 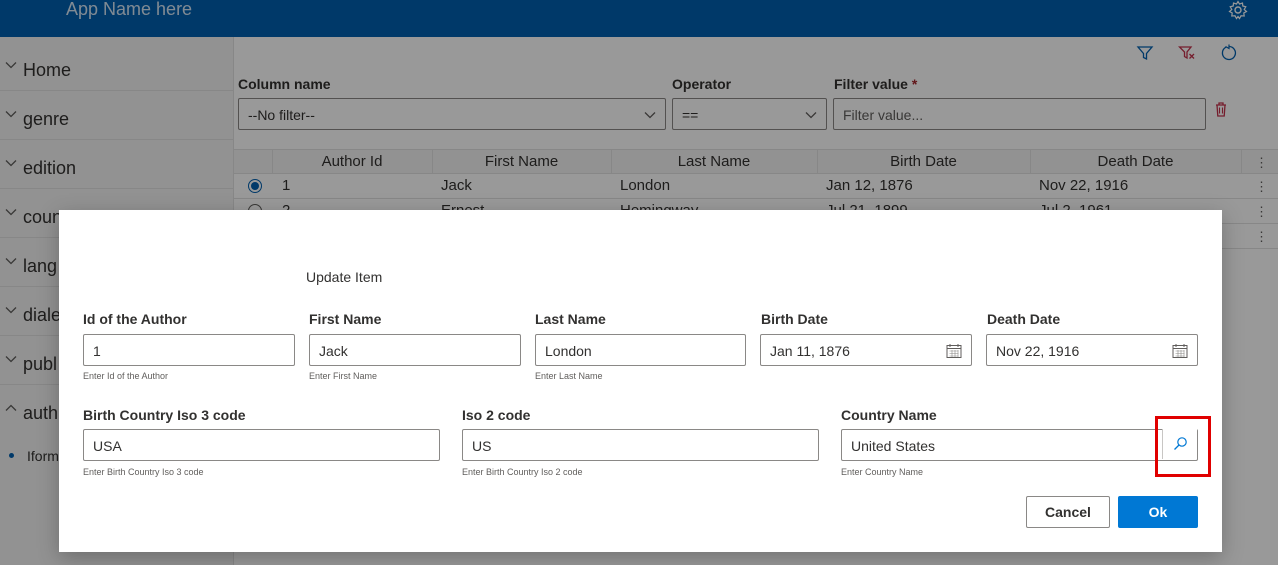 What do you see at coordinates (344, 277) in the screenshot?
I see `dialog-title: Update Item` at bounding box center [344, 277].